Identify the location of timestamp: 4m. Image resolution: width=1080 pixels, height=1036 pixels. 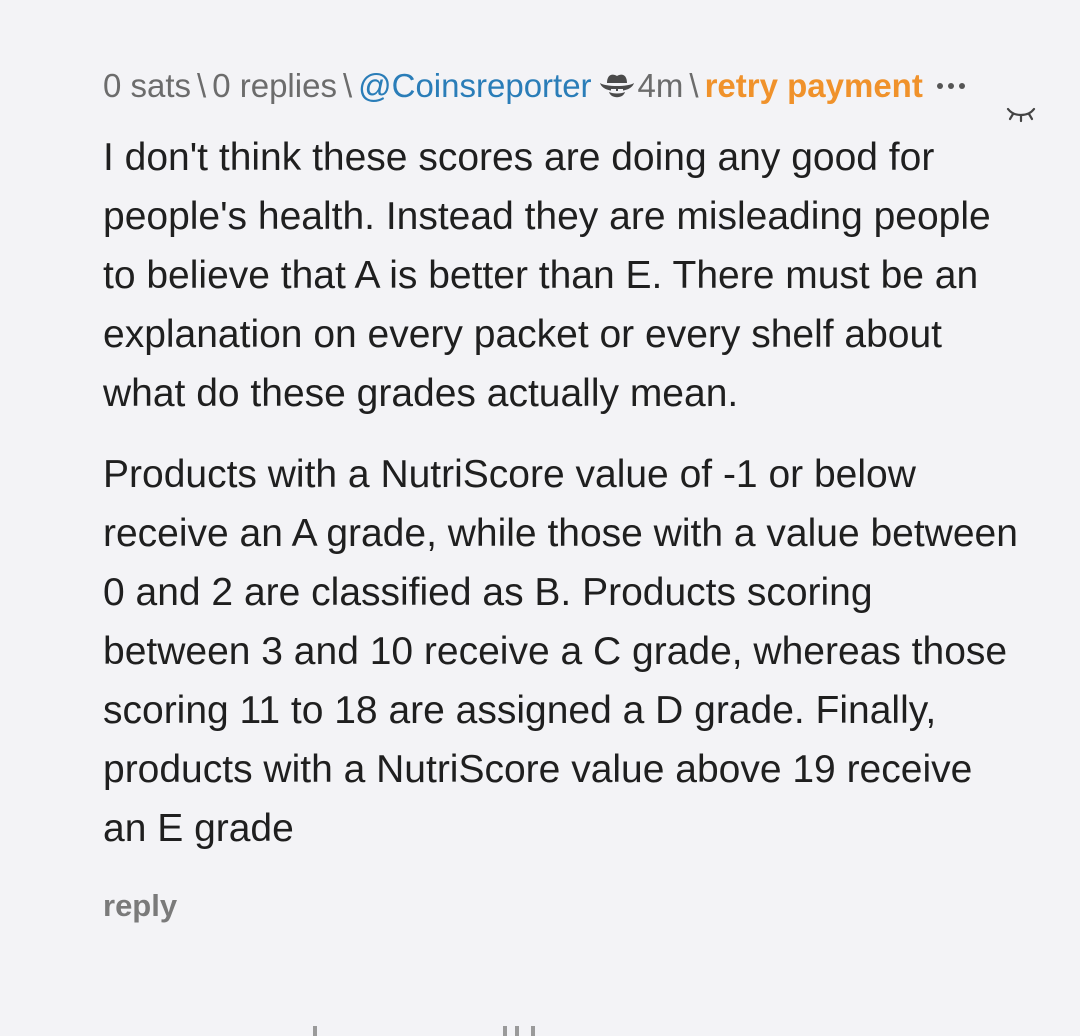
(661, 85).